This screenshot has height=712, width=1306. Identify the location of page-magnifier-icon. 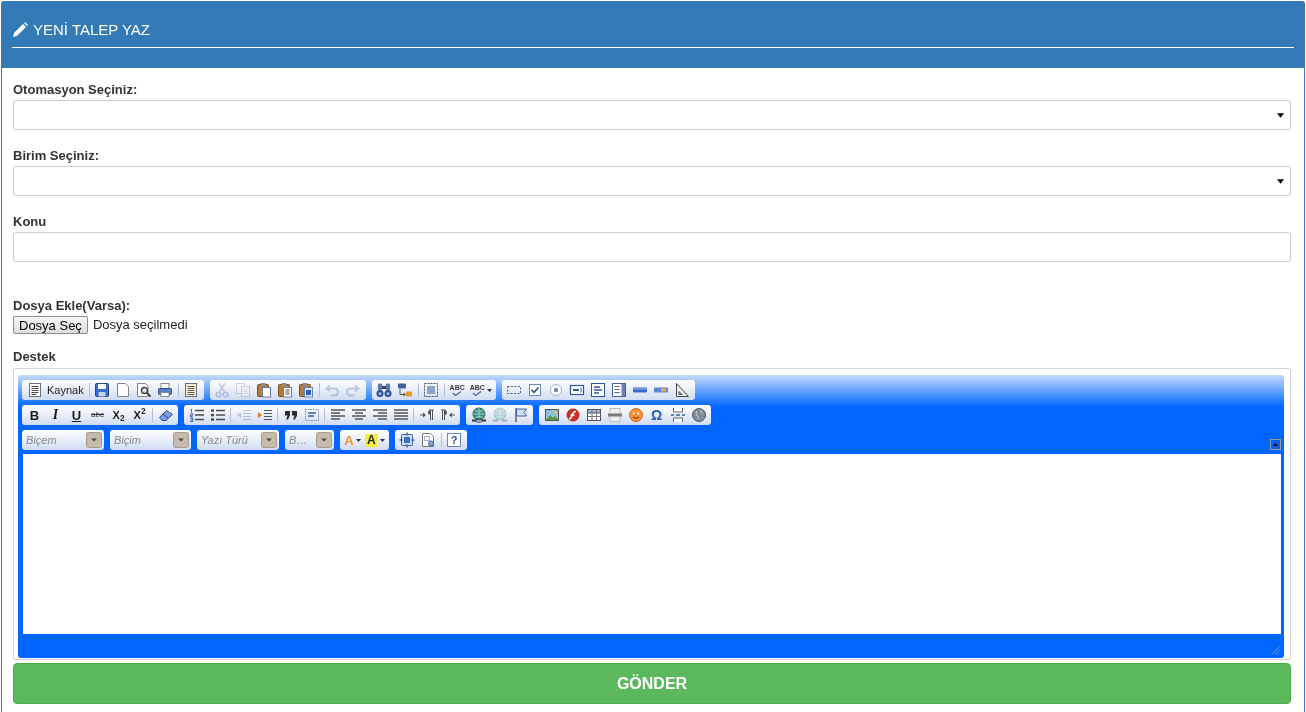
(144, 390).